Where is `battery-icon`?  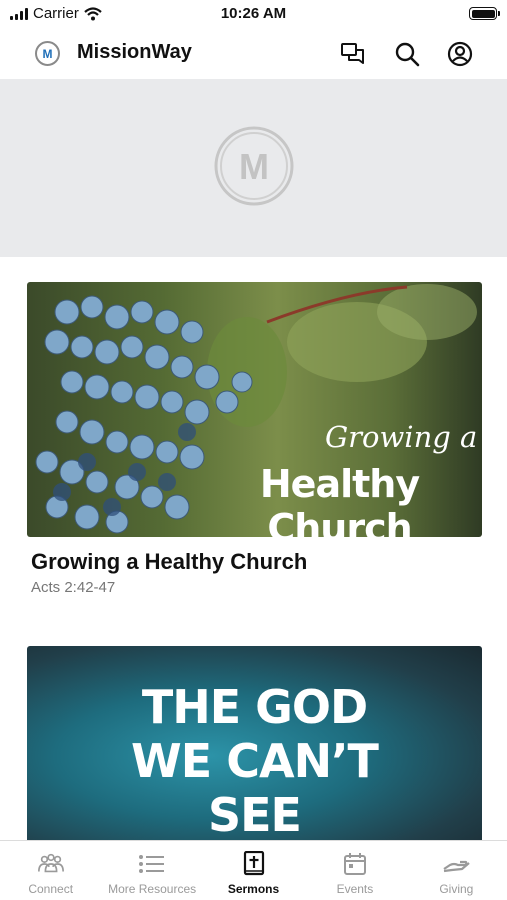 battery-icon is located at coordinates (484, 13).